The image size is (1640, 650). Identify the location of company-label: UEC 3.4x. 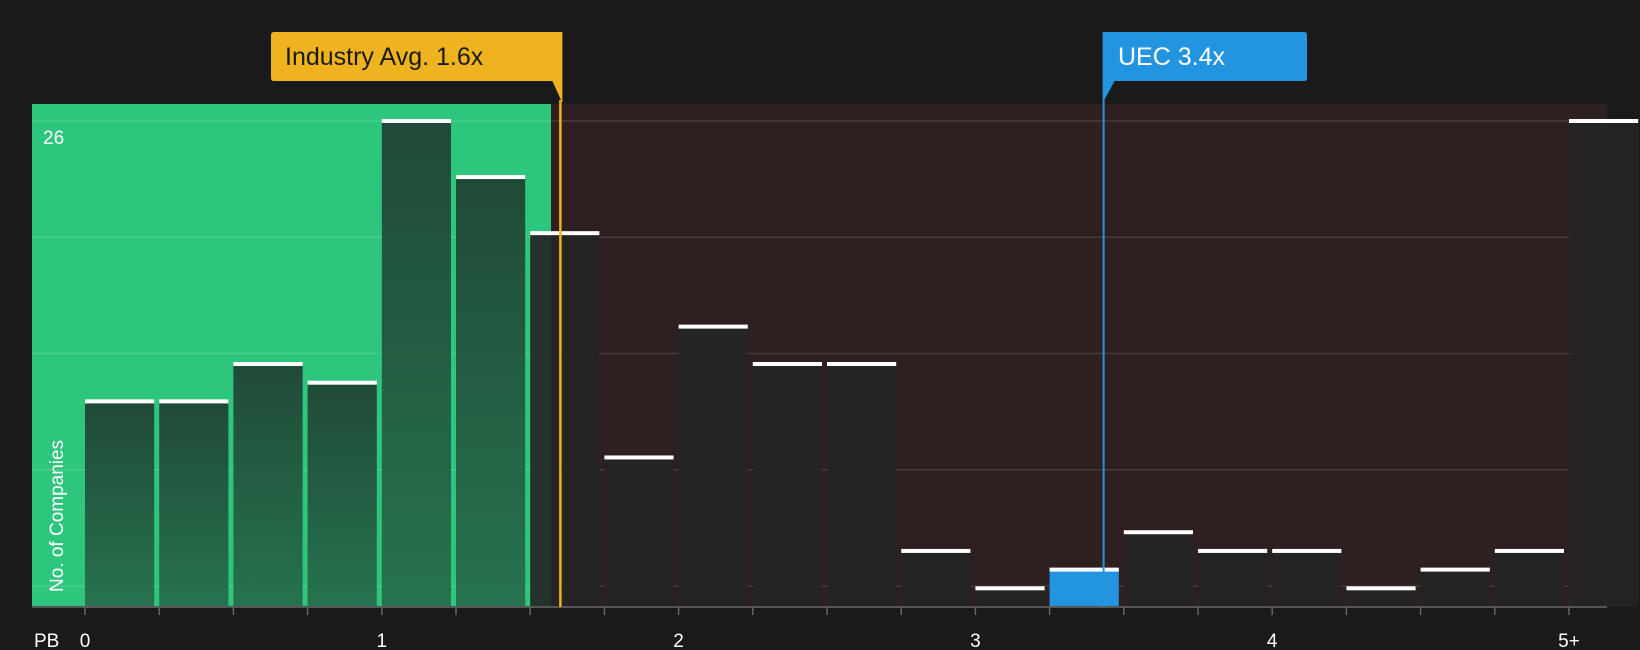
(1171, 57).